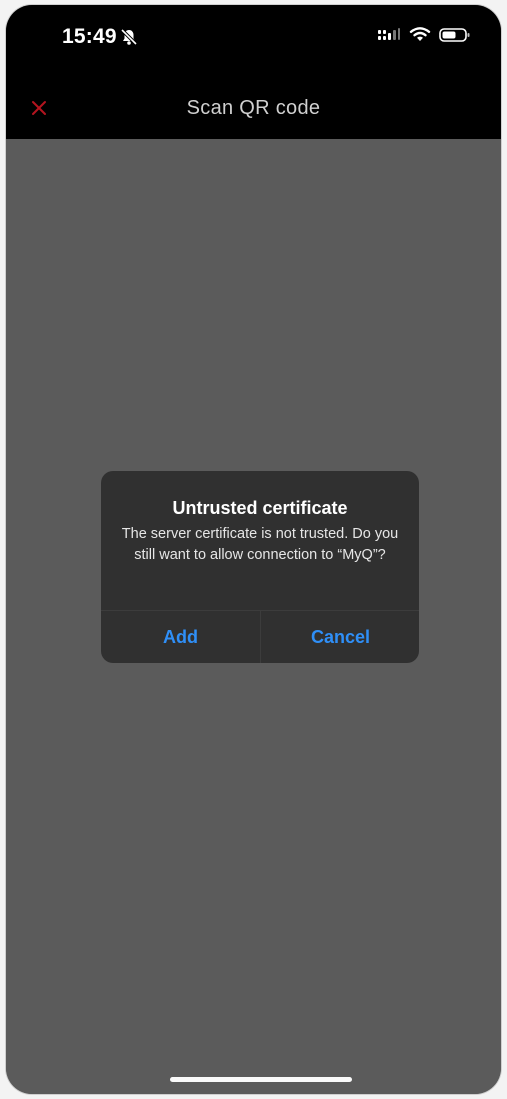  Describe the element at coordinates (180, 637) in the screenshot. I see `add-button: Add` at that location.